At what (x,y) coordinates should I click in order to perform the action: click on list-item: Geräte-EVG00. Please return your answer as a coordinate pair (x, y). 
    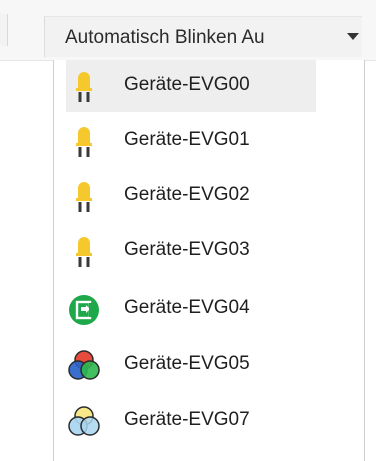
    Looking at the image, I should click on (191, 86).